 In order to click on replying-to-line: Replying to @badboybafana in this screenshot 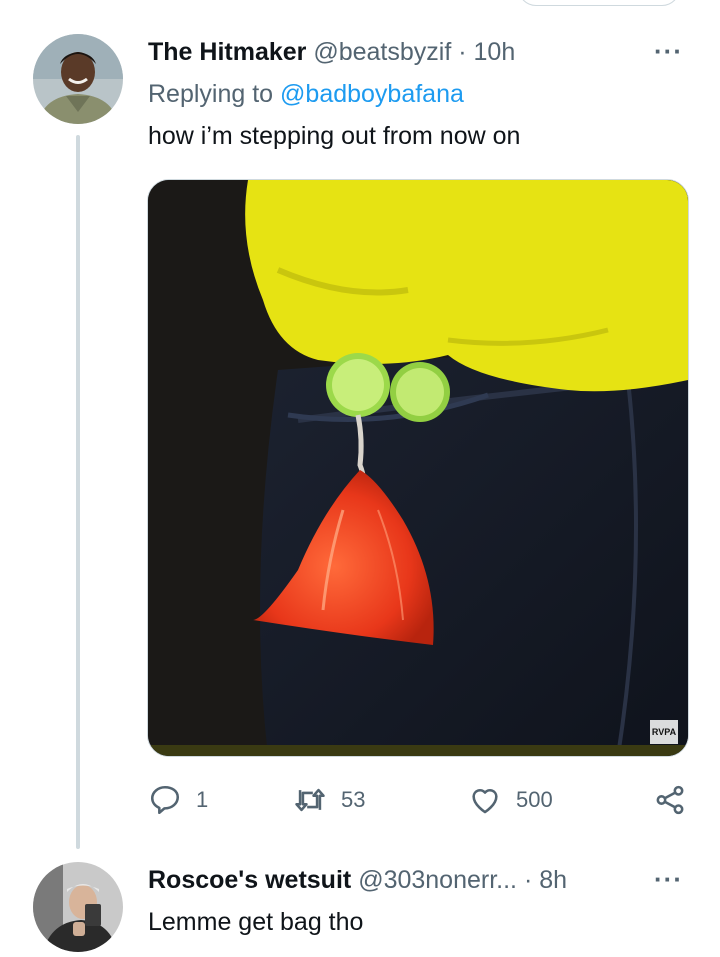, I will do `click(306, 94)`.